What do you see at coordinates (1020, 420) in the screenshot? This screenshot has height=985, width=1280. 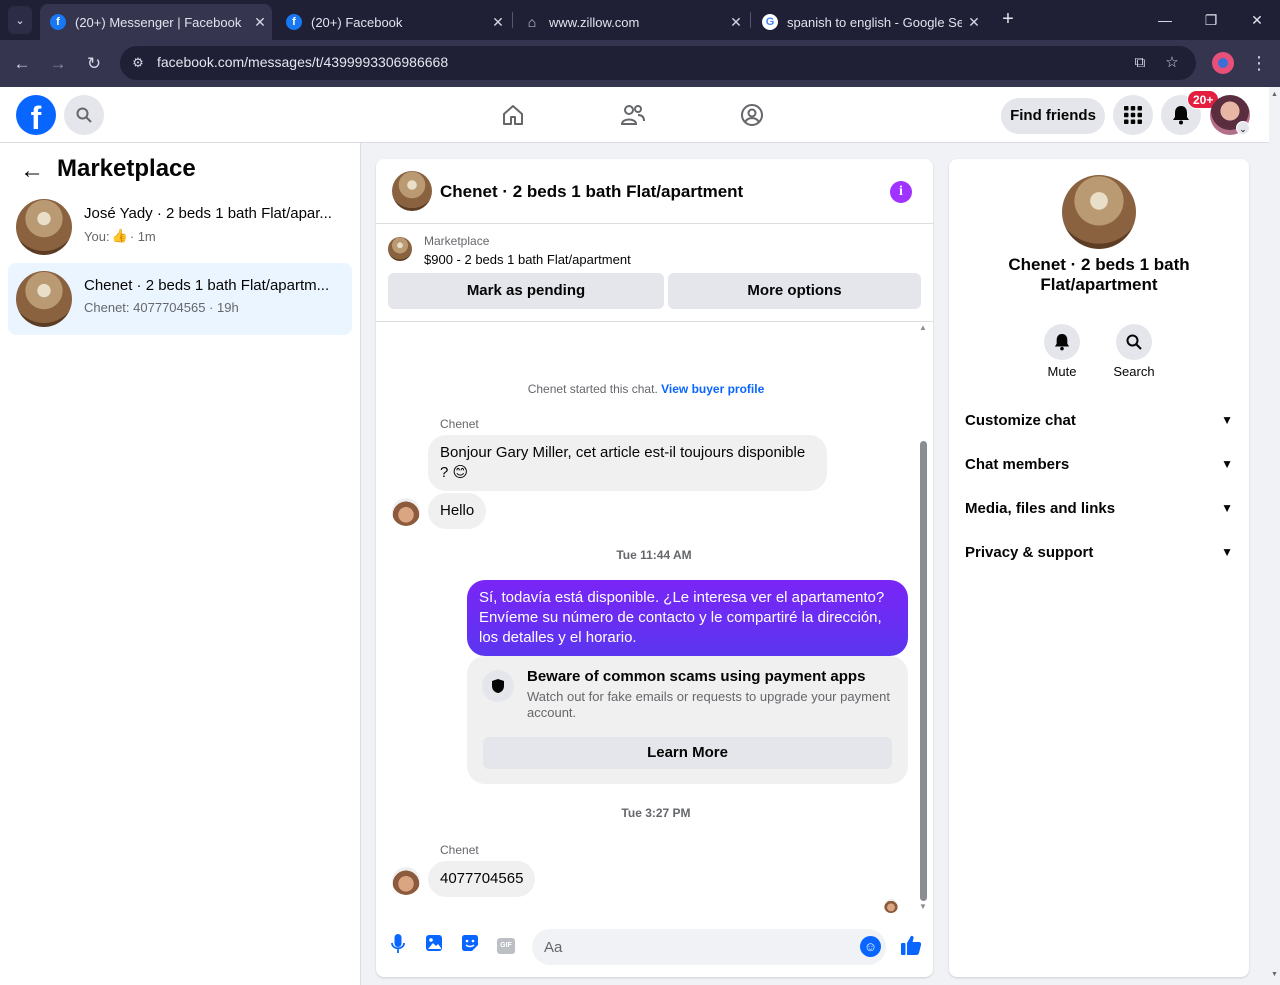 I see `section-label: Customize chat` at bounding box center [1020, 420].